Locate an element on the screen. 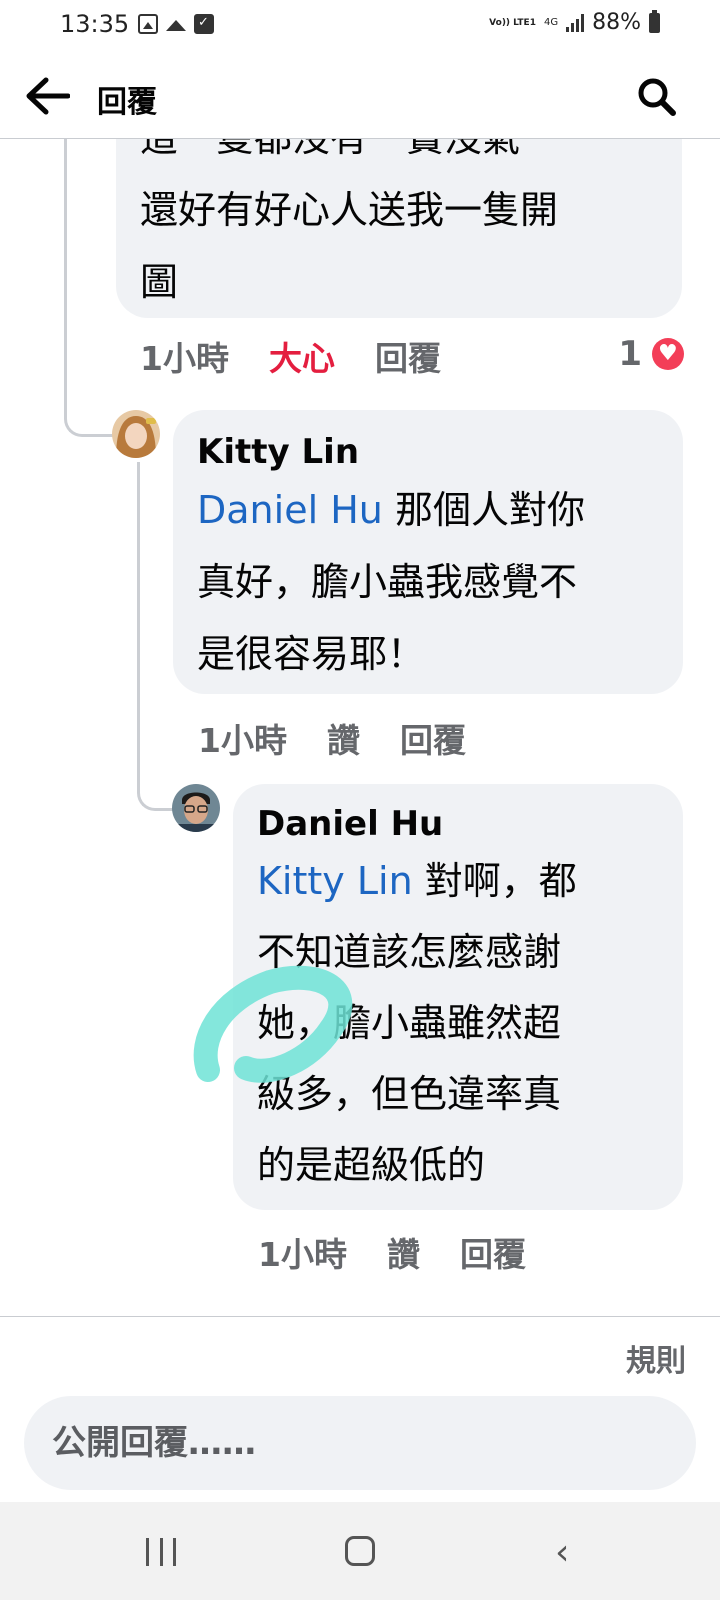 The height and width of the screenshot is (1600, 720). comment-bubble: 這一隻都沒有一寶沒氣 還好有好心人送我一隻開 圖 is located at coordinates (399, 228).